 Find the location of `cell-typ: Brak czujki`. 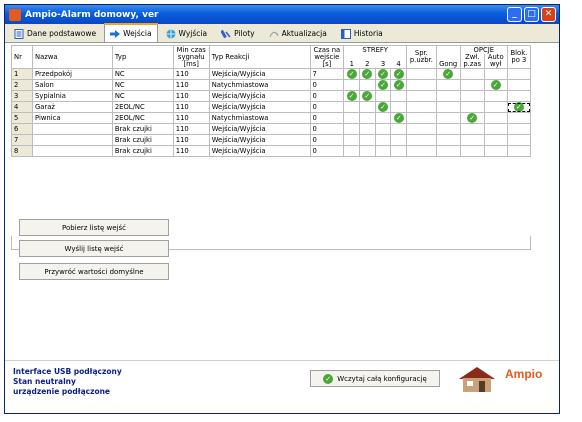

cell-typ: Brak czujki is located at coordinates (142, 129).